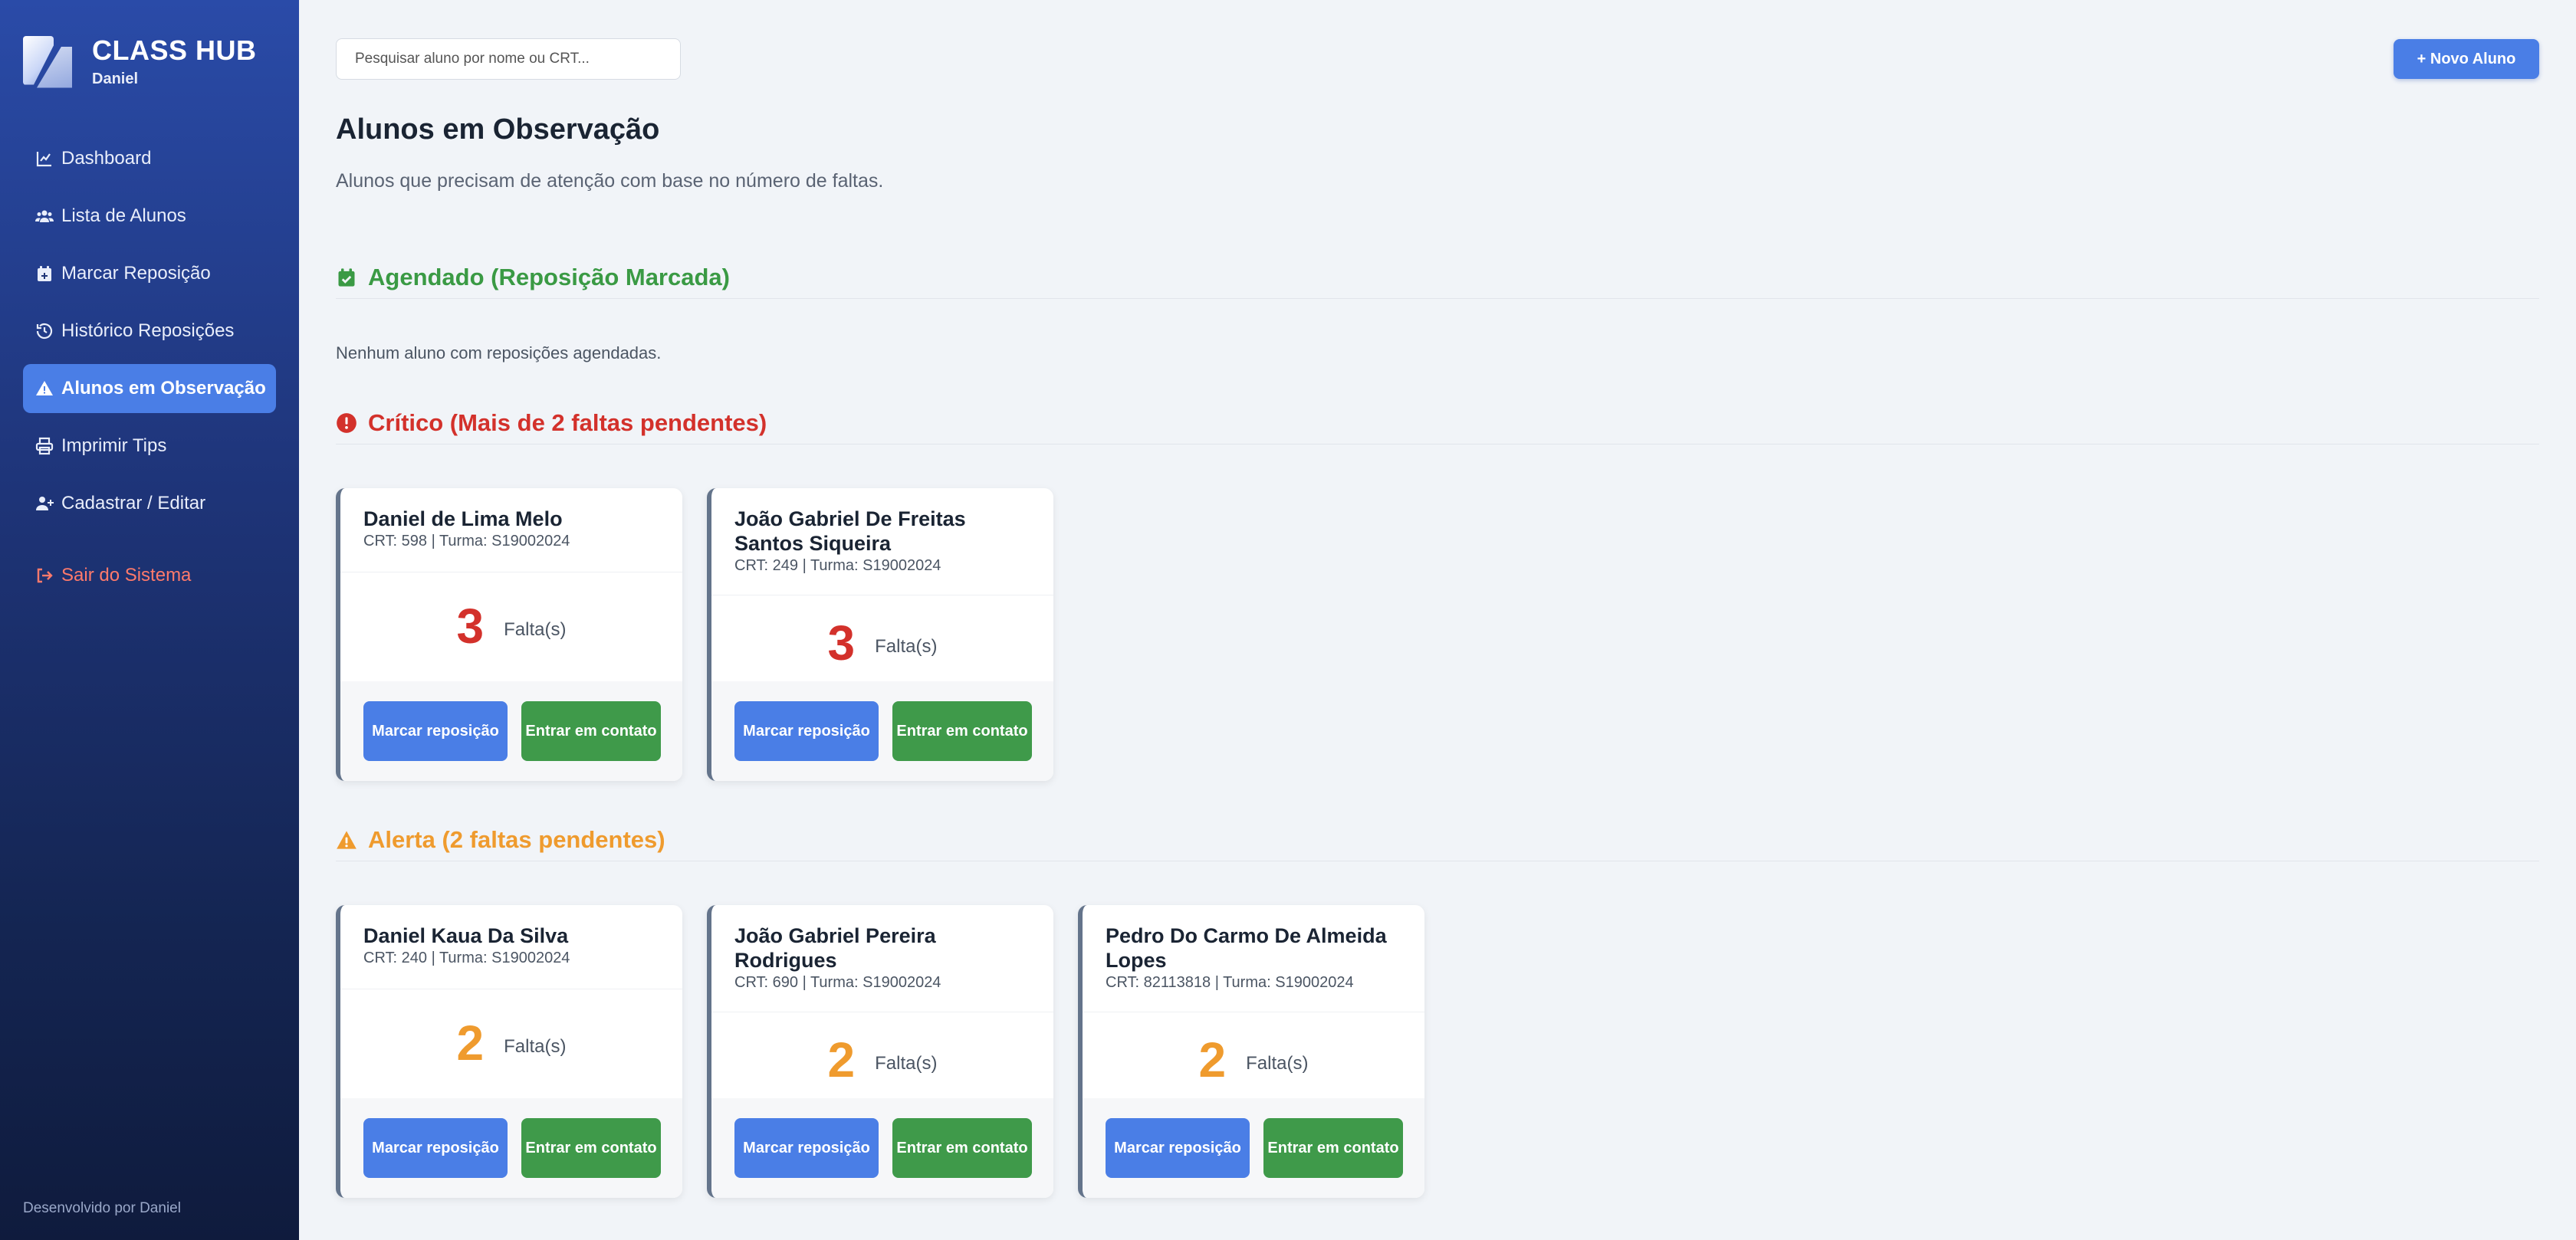 This screenshot has height=1240, width=2576. Describe the element at coordinates (114, 446) in the screenshot. I see `sidebar-item-label: Imprimir Tips` at that location.